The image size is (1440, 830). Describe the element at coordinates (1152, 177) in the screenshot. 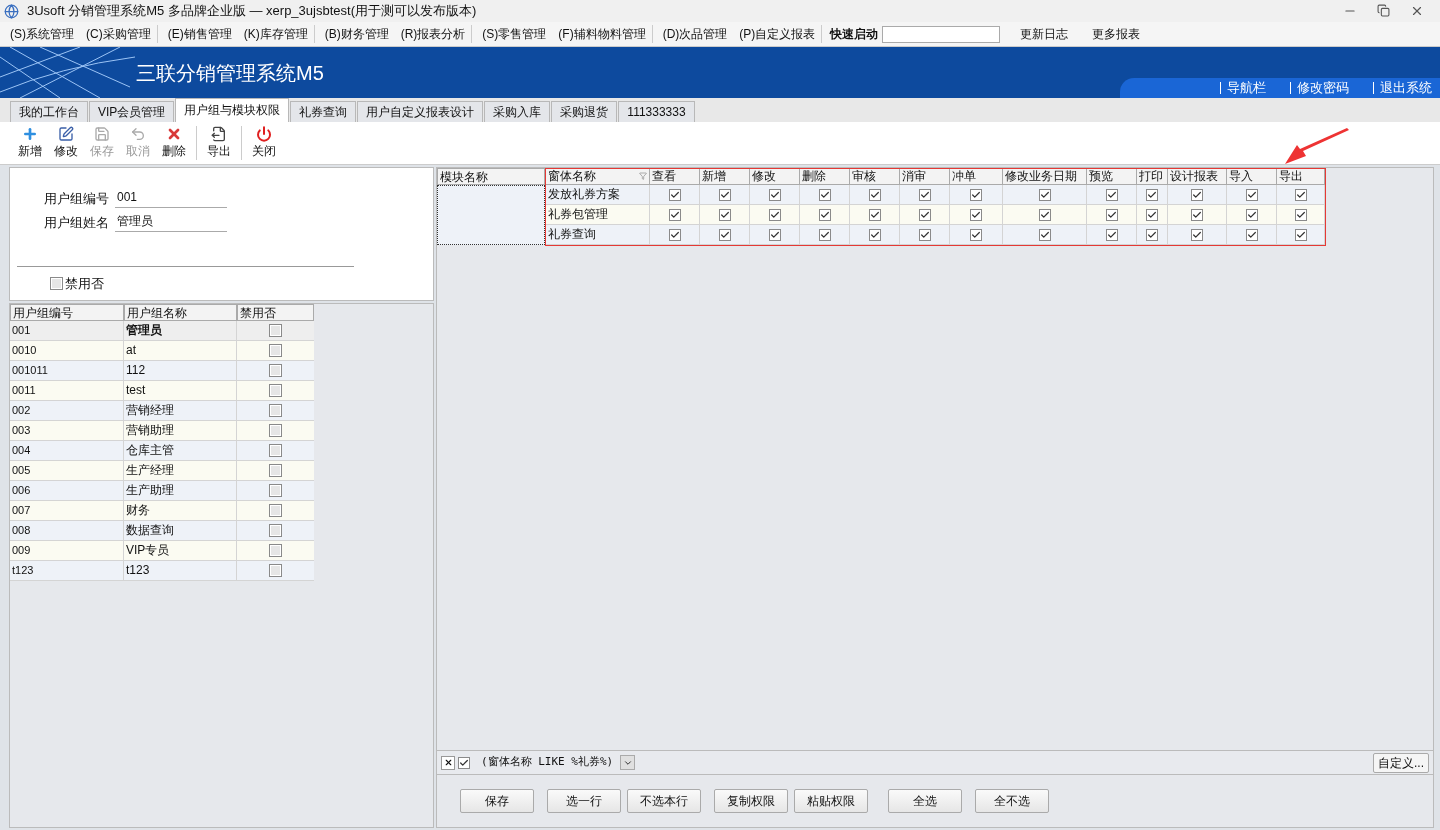

I see `column-header: 打印` at that location.